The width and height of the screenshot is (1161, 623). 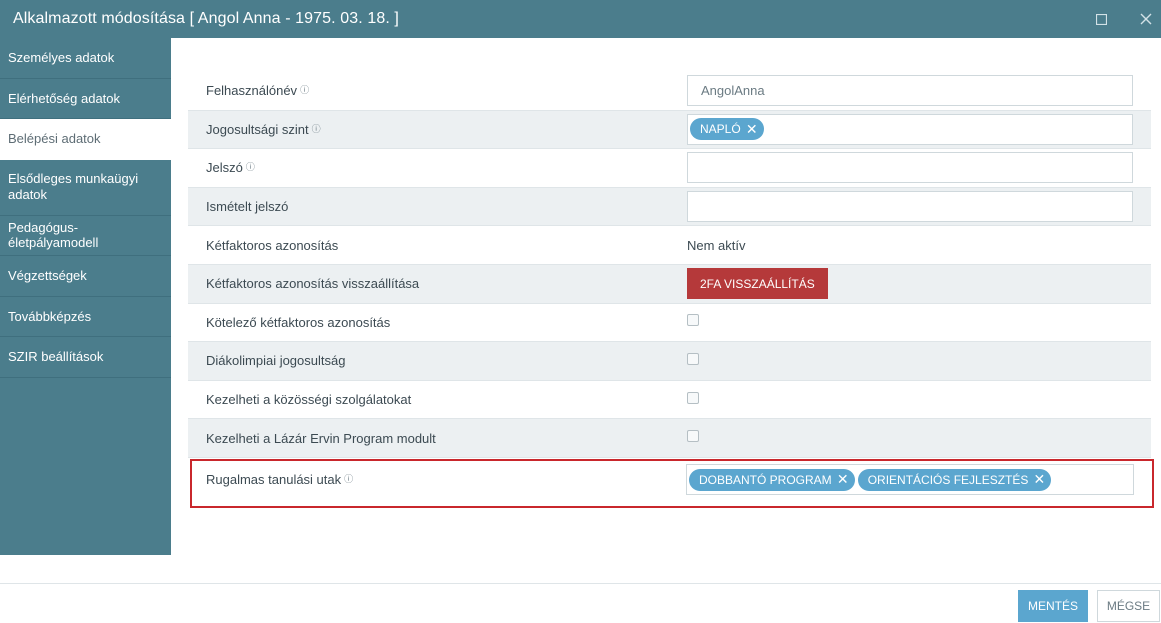 I want to click on access-level-label: Jogosultsági szint, so click(x=257, y=129).